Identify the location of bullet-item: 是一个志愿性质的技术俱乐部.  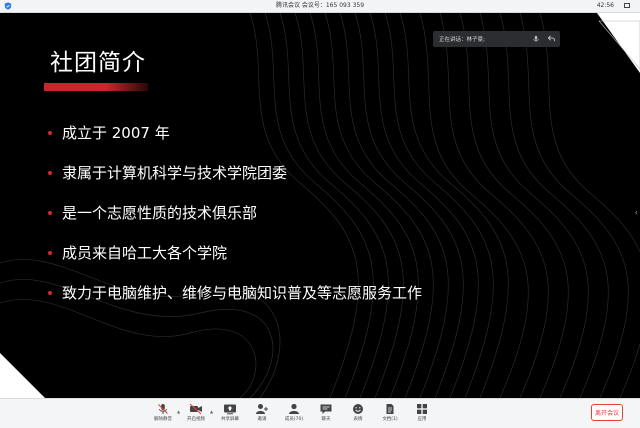
(235, 223).